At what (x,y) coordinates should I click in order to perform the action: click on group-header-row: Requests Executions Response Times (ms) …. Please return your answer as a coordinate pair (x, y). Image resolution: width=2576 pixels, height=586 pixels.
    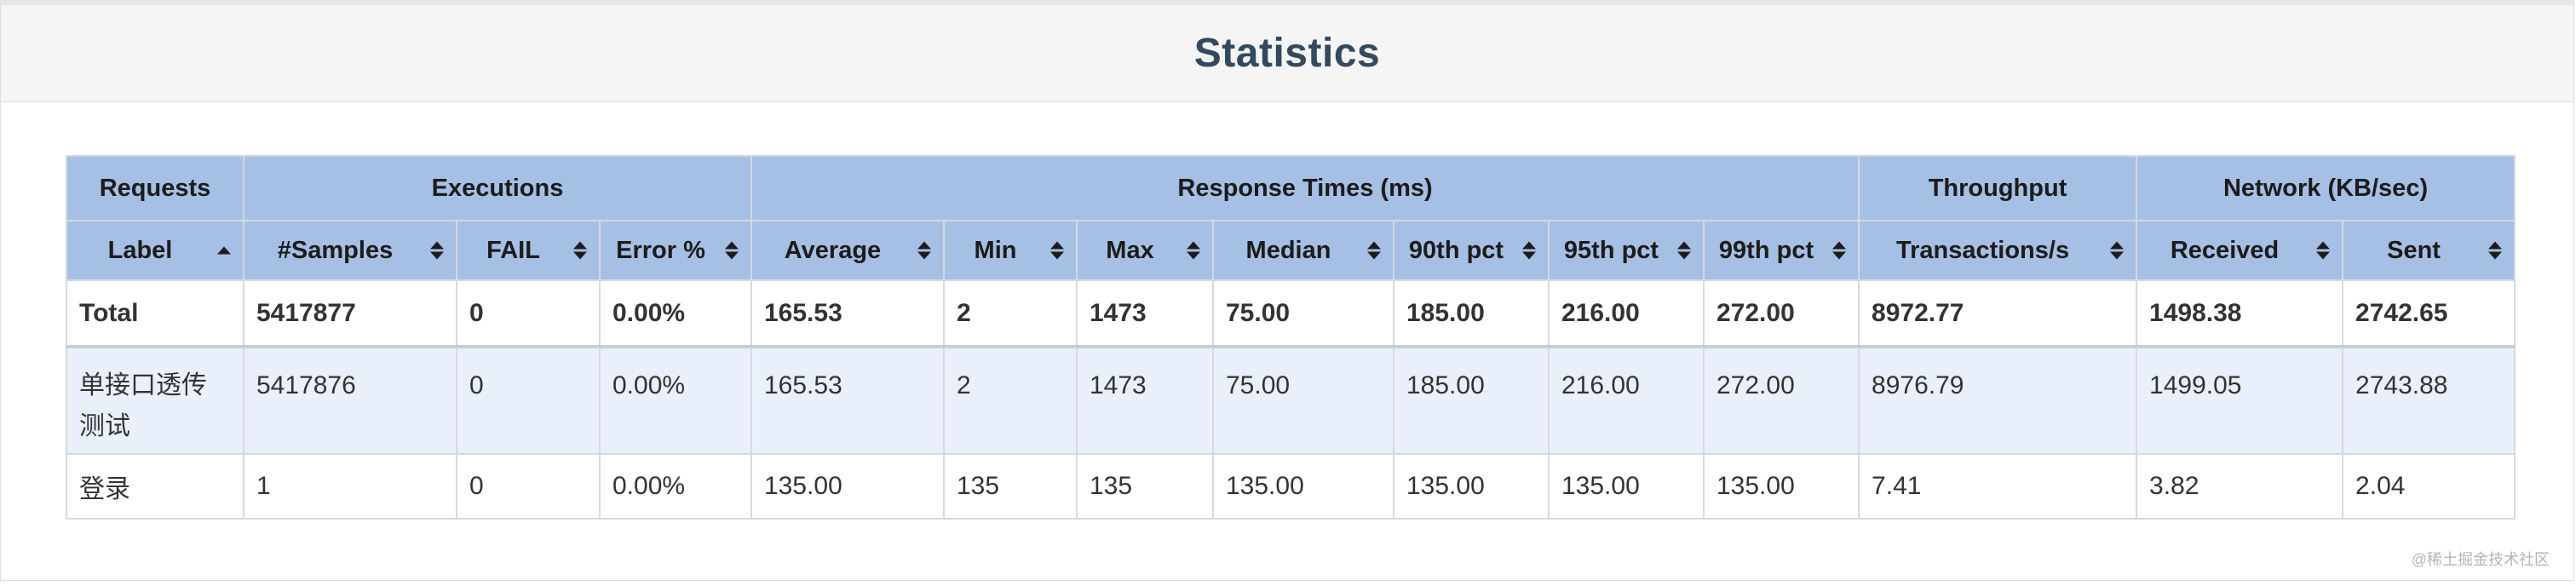
    Looking at the image, I should click on (1291, 188).